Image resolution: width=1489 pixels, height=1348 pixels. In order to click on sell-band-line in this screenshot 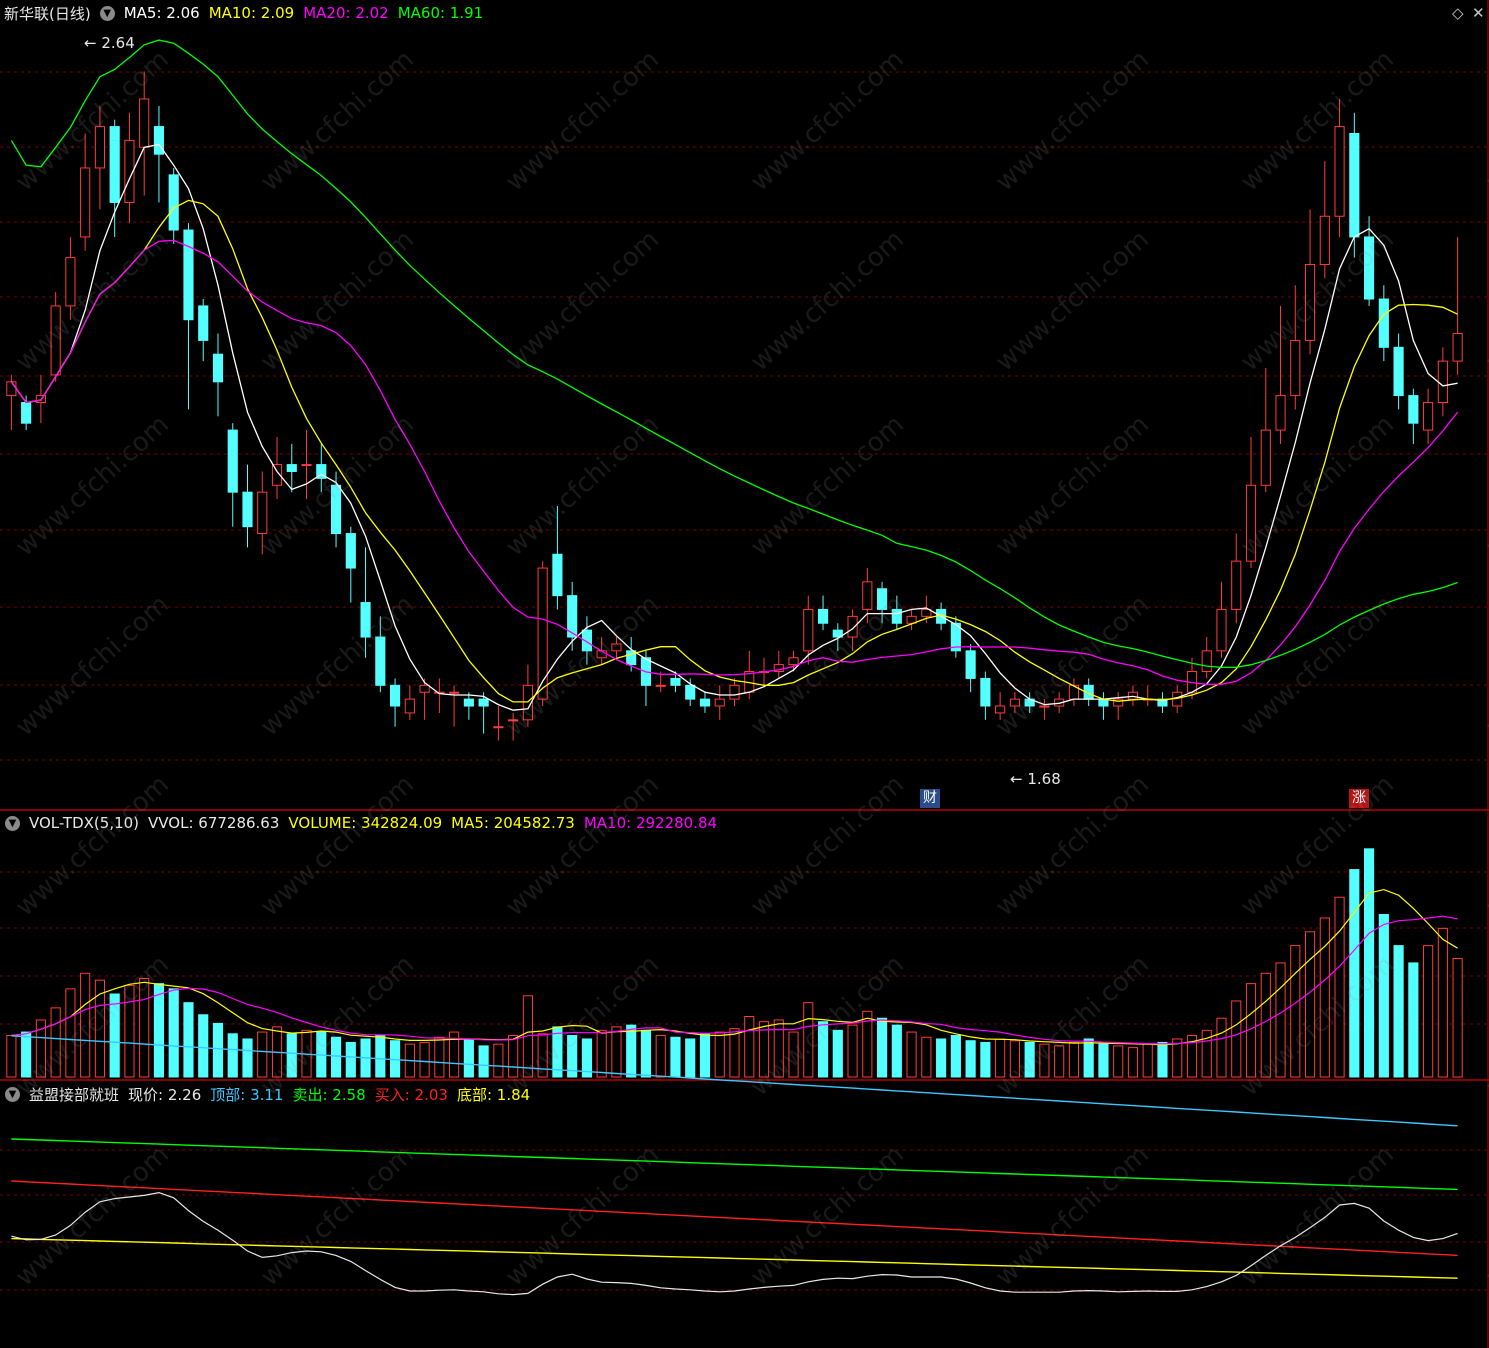, I will do `click(734, 1164)`.